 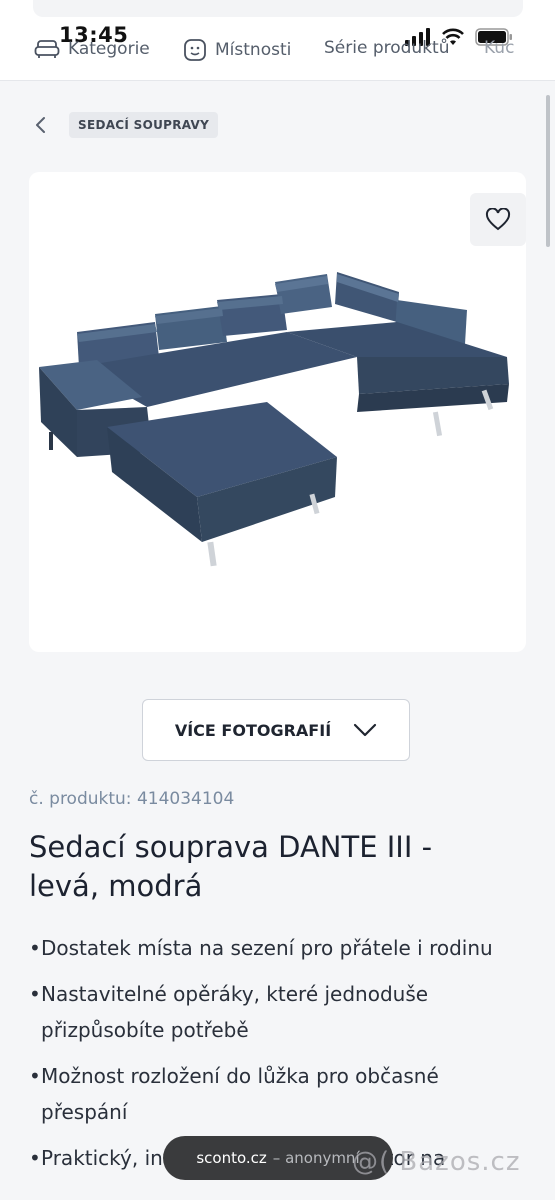 I want to click on nav-item-mistnosti: Místnosti, so click(x=237, y=50).